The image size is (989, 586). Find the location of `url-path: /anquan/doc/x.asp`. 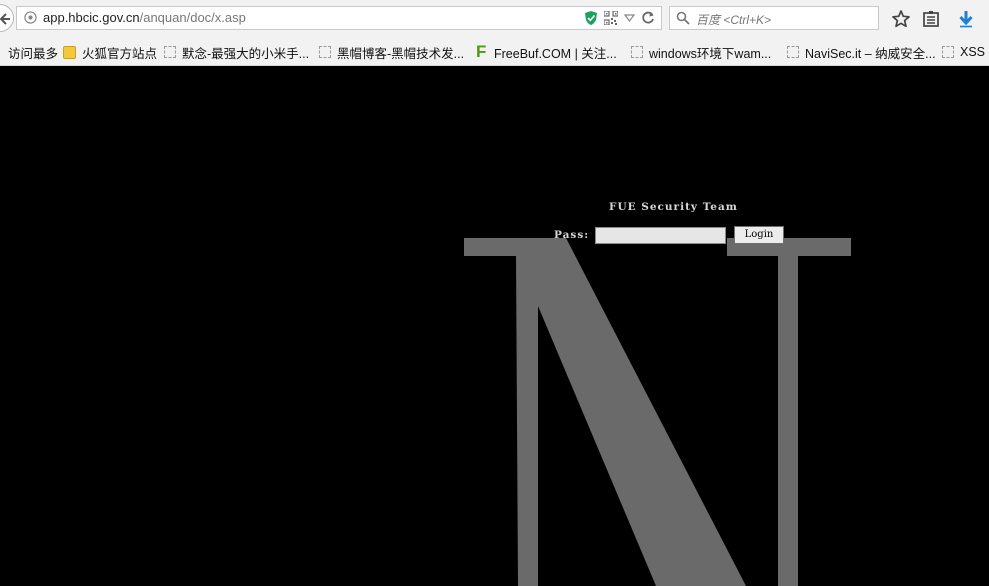

url-path: /anquan/doc/x.asp is located at coordinates (192, 17).